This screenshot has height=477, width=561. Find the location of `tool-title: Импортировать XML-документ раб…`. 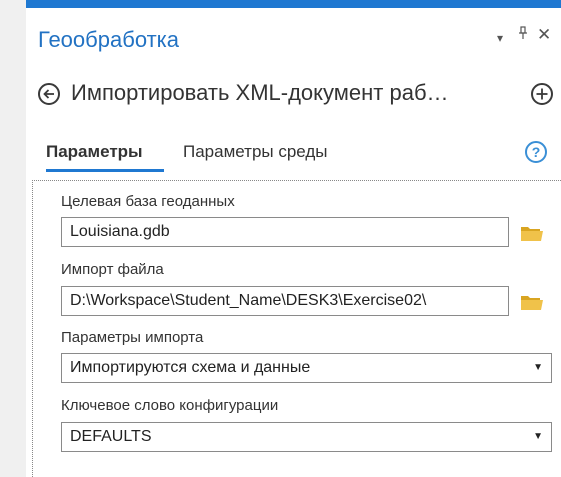

tool-title: Импортировать XML-документ раб… is located at coordinates (260, 92).